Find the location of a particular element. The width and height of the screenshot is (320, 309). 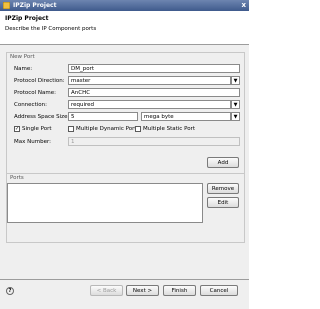

single-port-checkbox: ✓ is located at coordinates (17, 129).